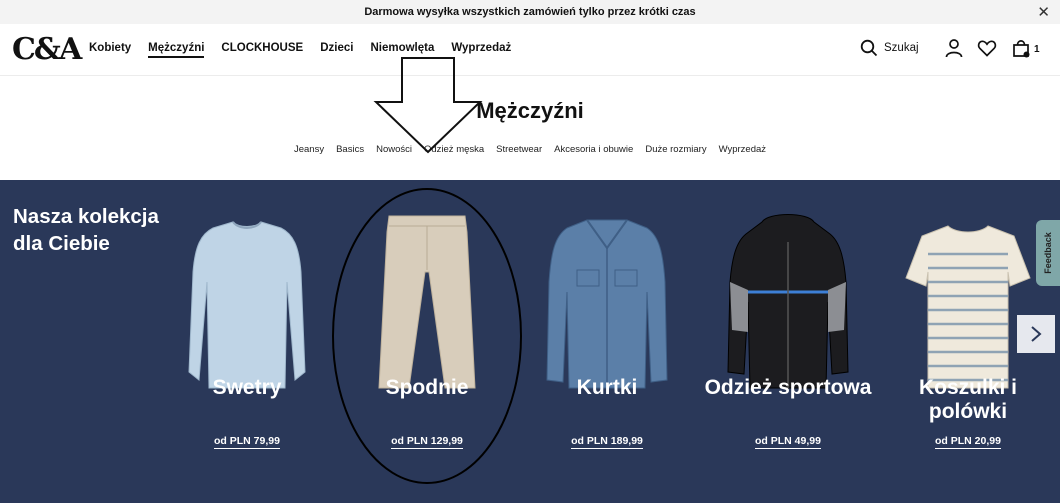 The width and height of the screenshot is (1060, 503). I want to click on subnav-item-basics: Basics, so click(350, 149).